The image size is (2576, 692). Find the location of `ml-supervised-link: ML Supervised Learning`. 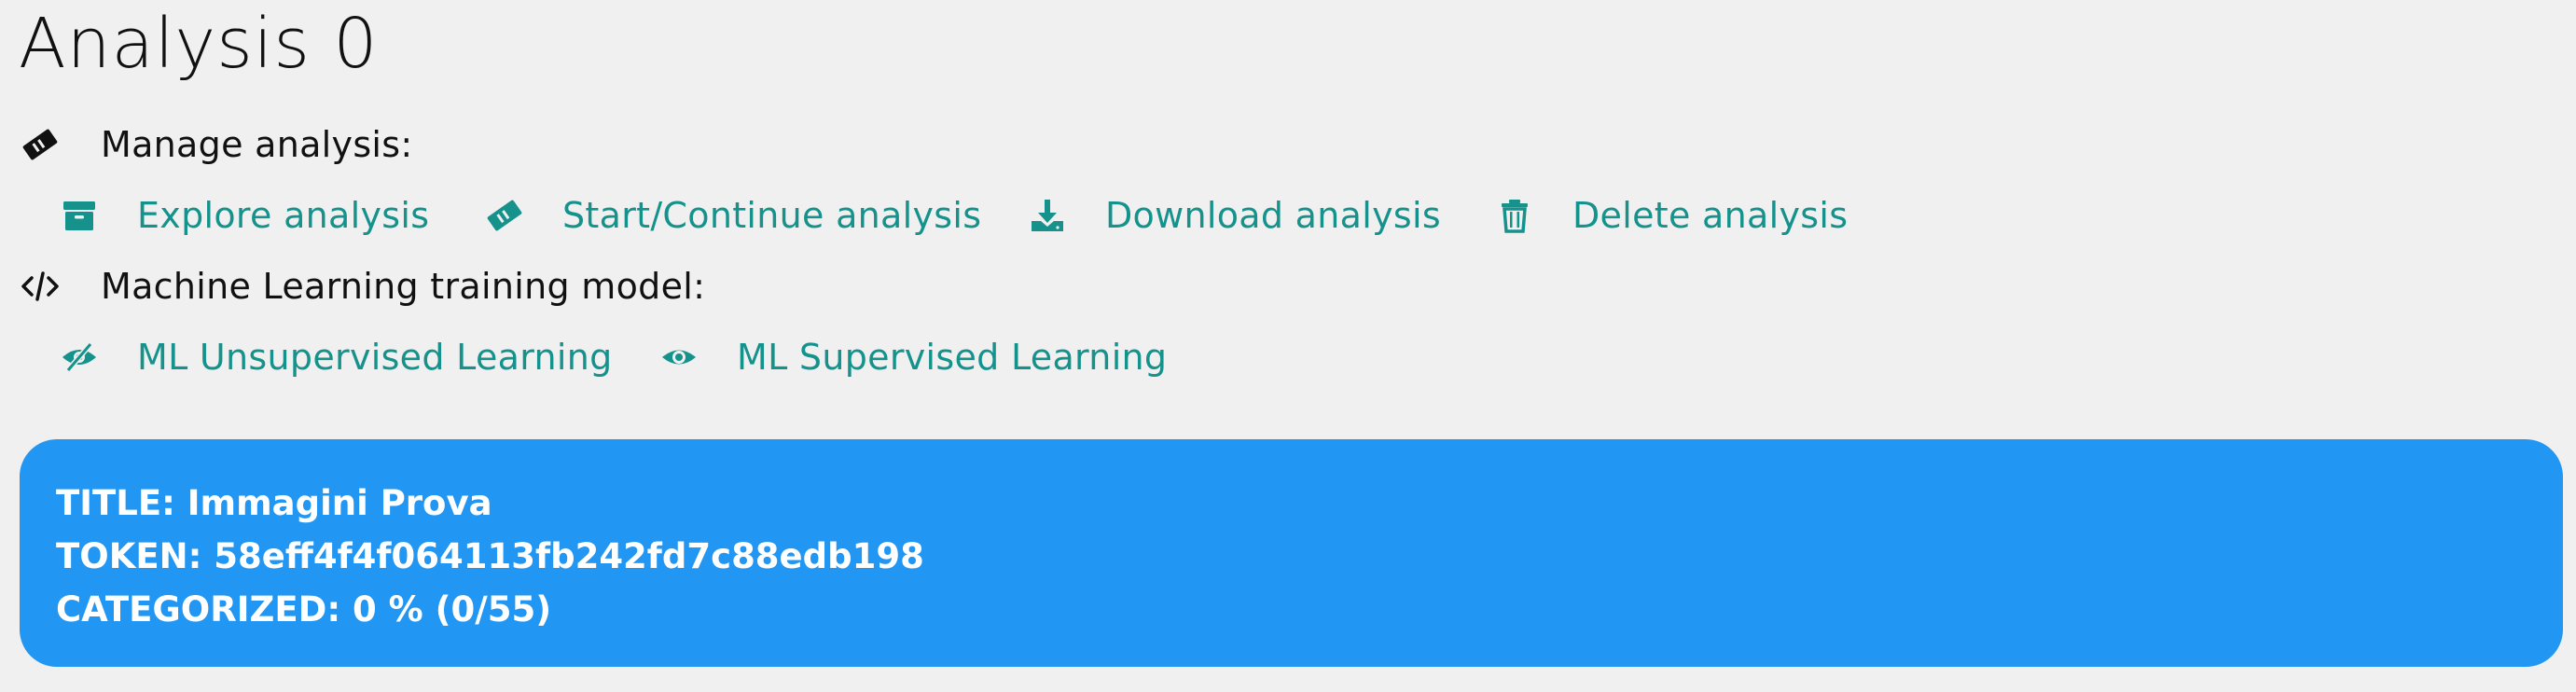

ml-supervised-link: ML Supervised Learning is located at coordinates (912, 357).